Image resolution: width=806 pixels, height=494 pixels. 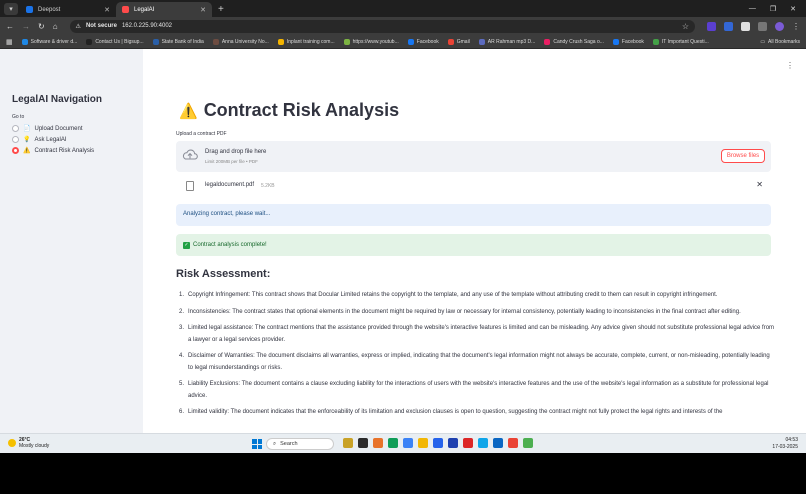 I want to click on nav-option-ask-legalai: 💡 Ask LegalAI, so click(x=39, y=139).